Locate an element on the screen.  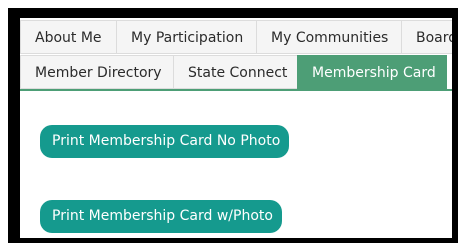
tab-state-connect: State Connect is located at coordinates (235, 72).